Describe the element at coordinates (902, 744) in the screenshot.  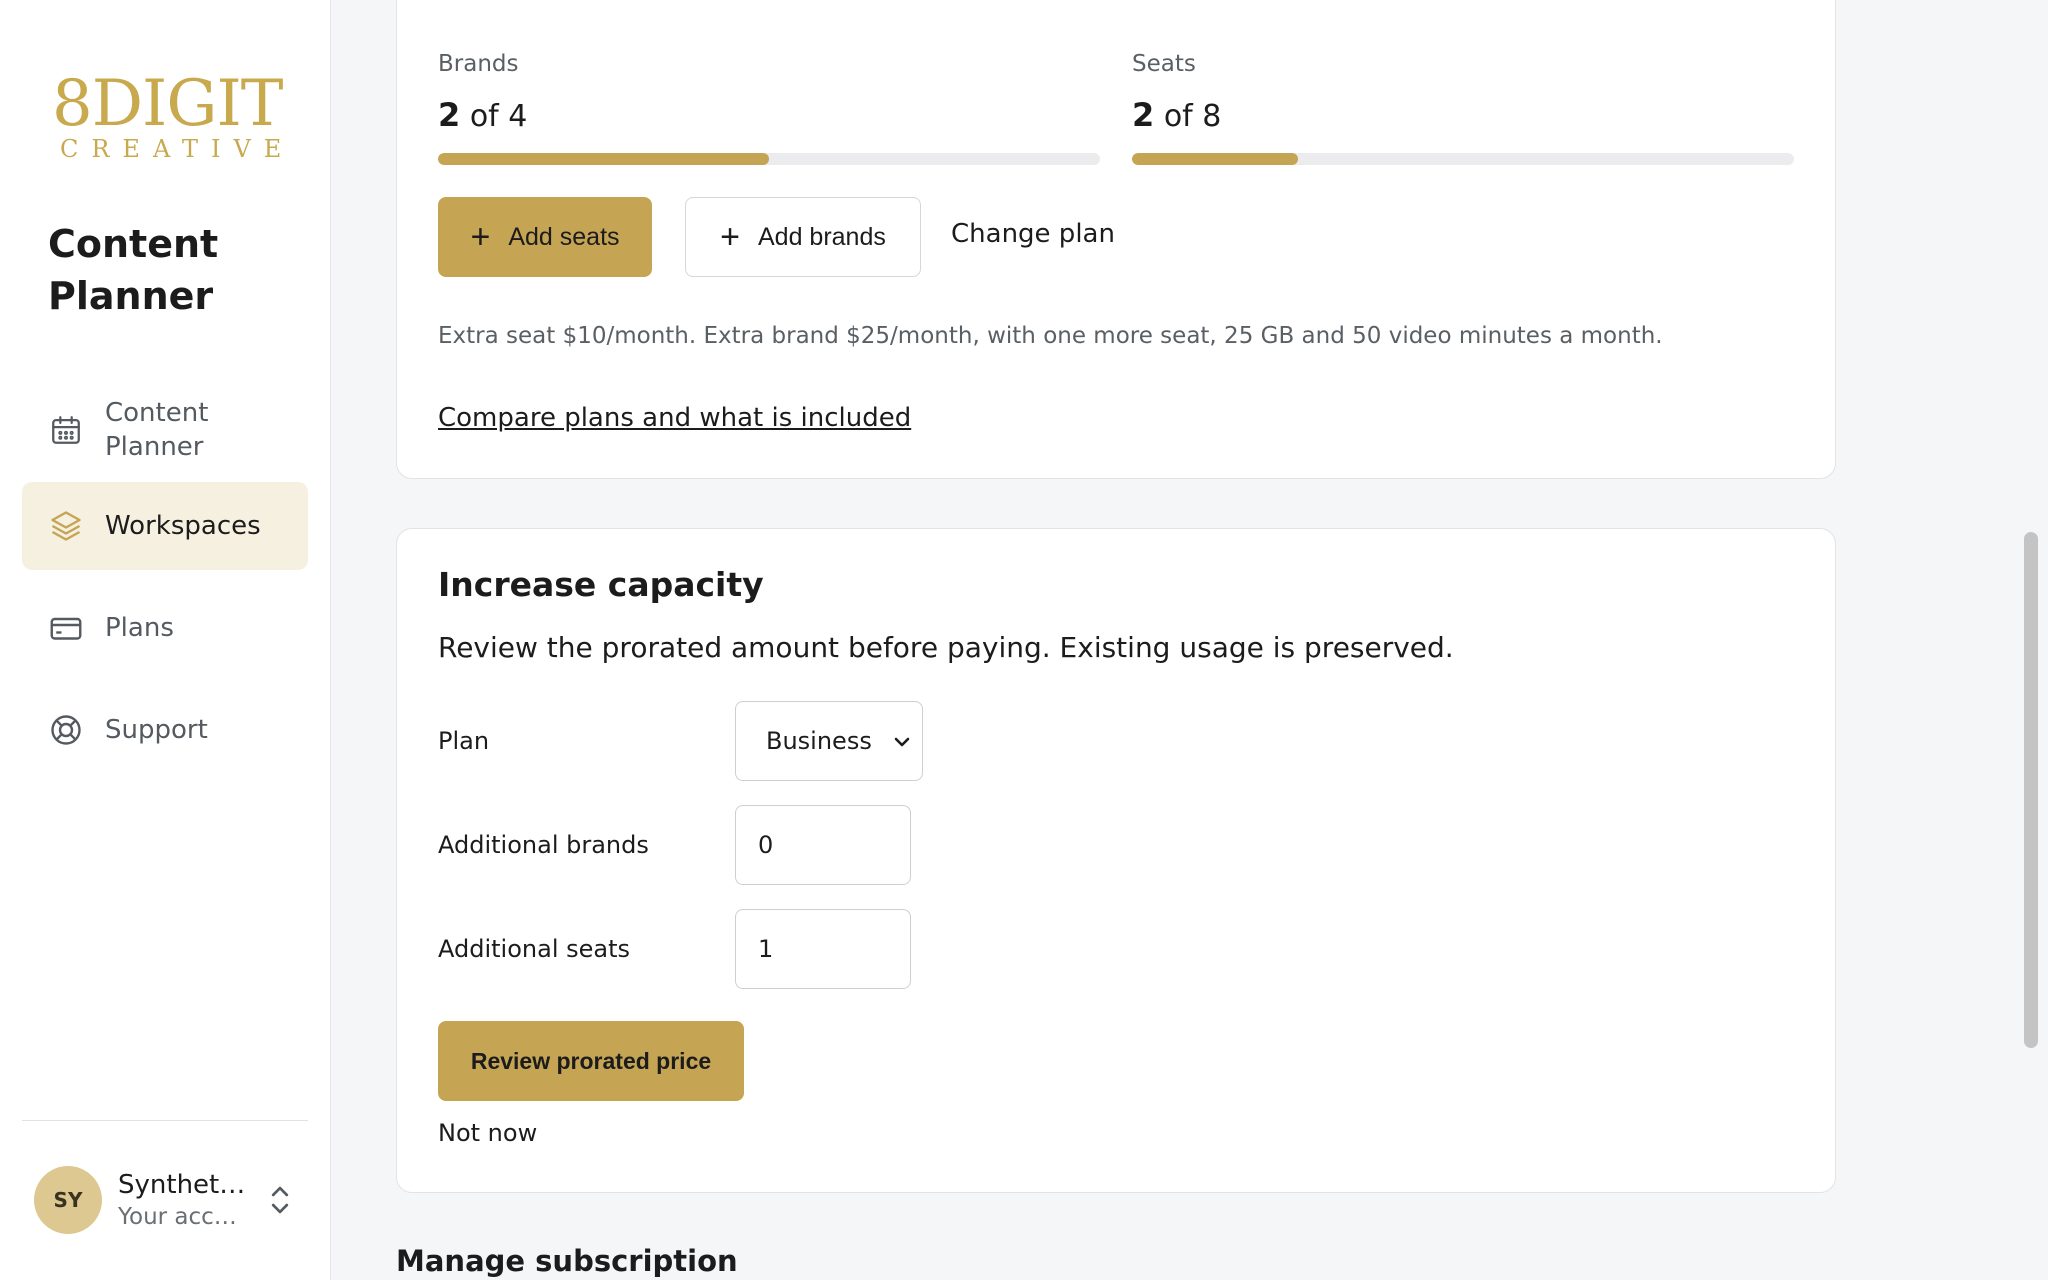
I see `chevron-down-icon` at that location.